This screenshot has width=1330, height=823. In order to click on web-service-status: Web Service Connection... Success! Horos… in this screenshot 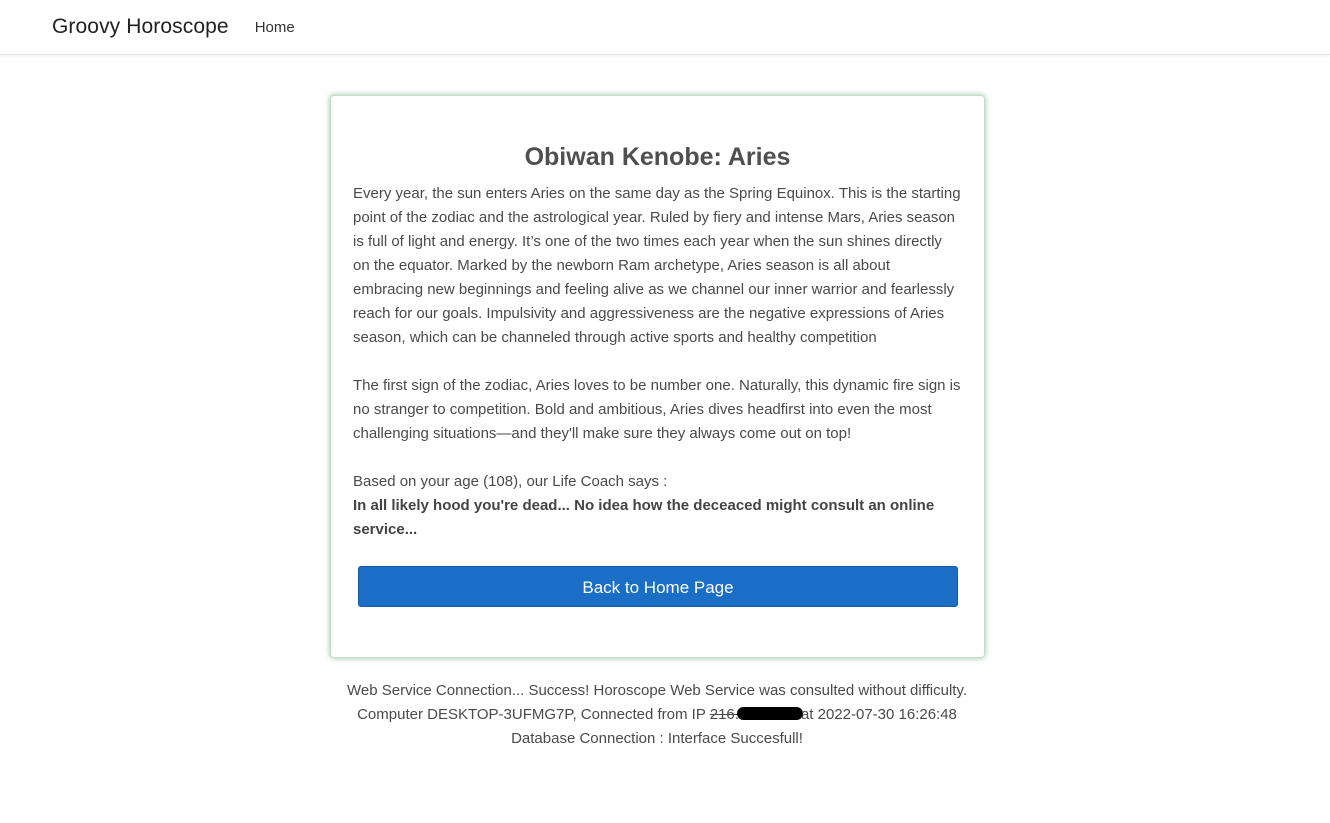, I will do `click(657, 690)`.